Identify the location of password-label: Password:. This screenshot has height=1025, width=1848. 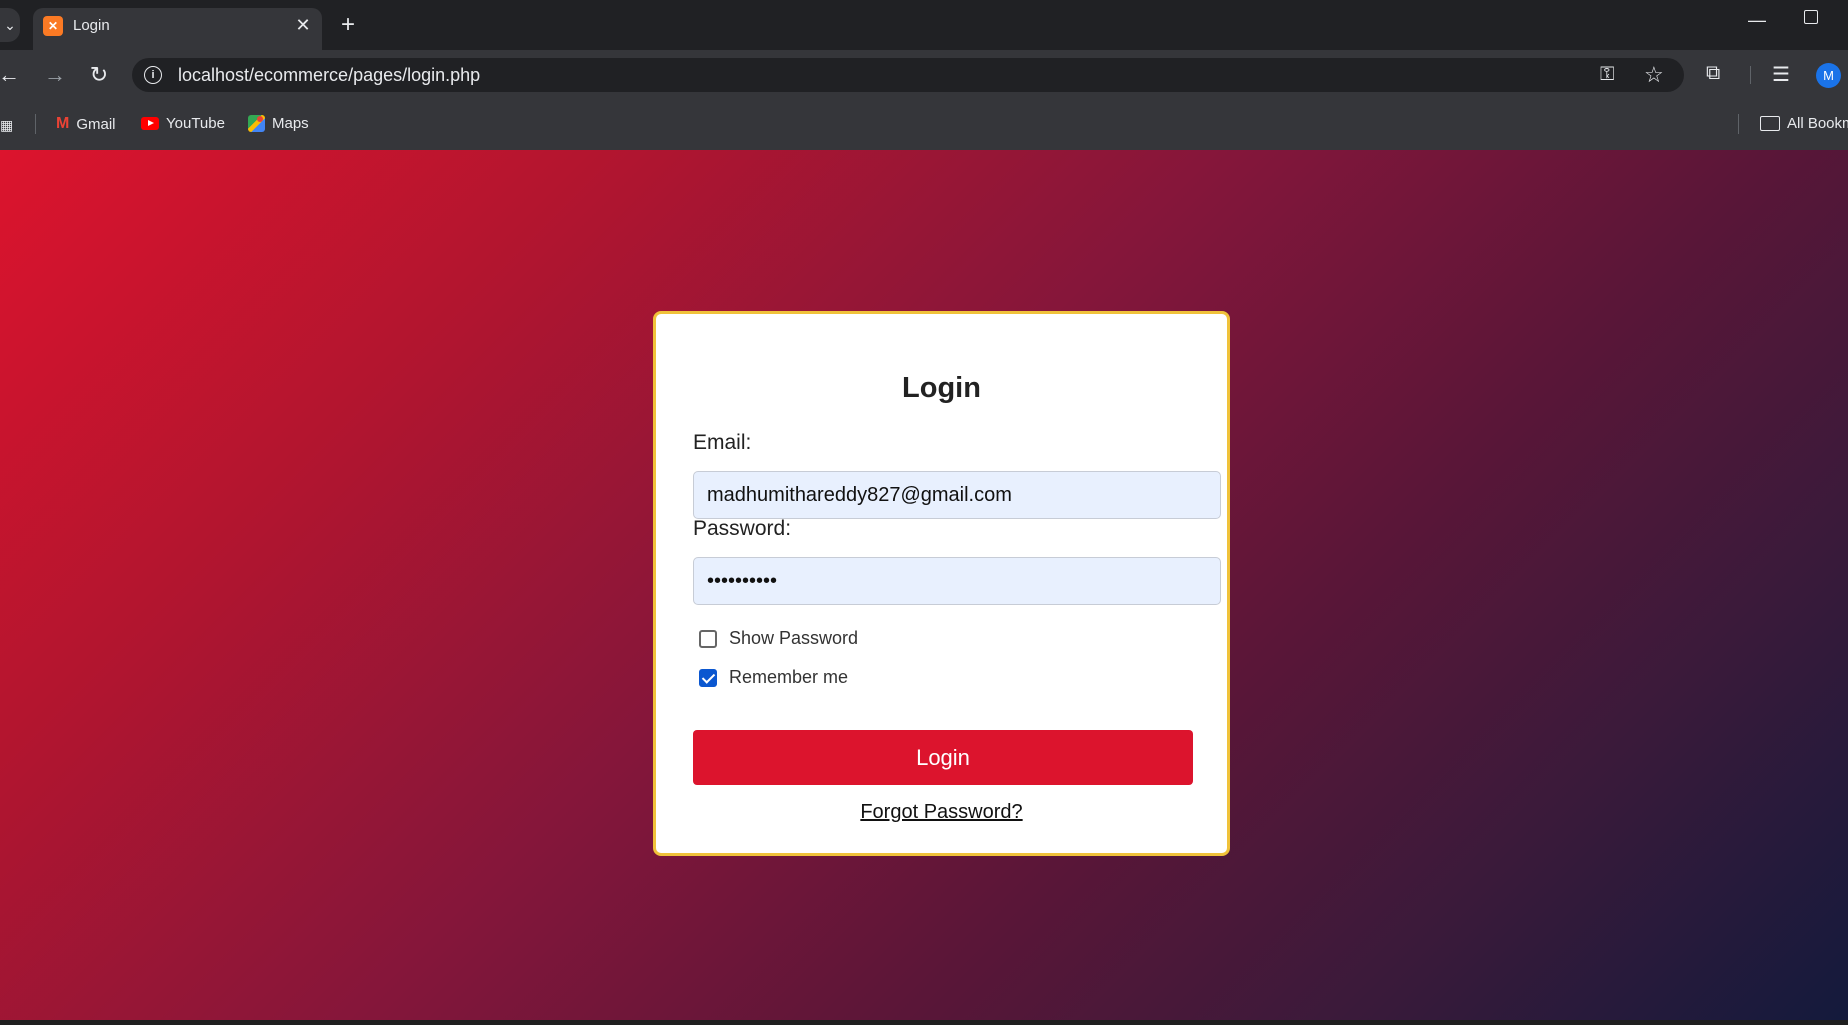
(742, 528).